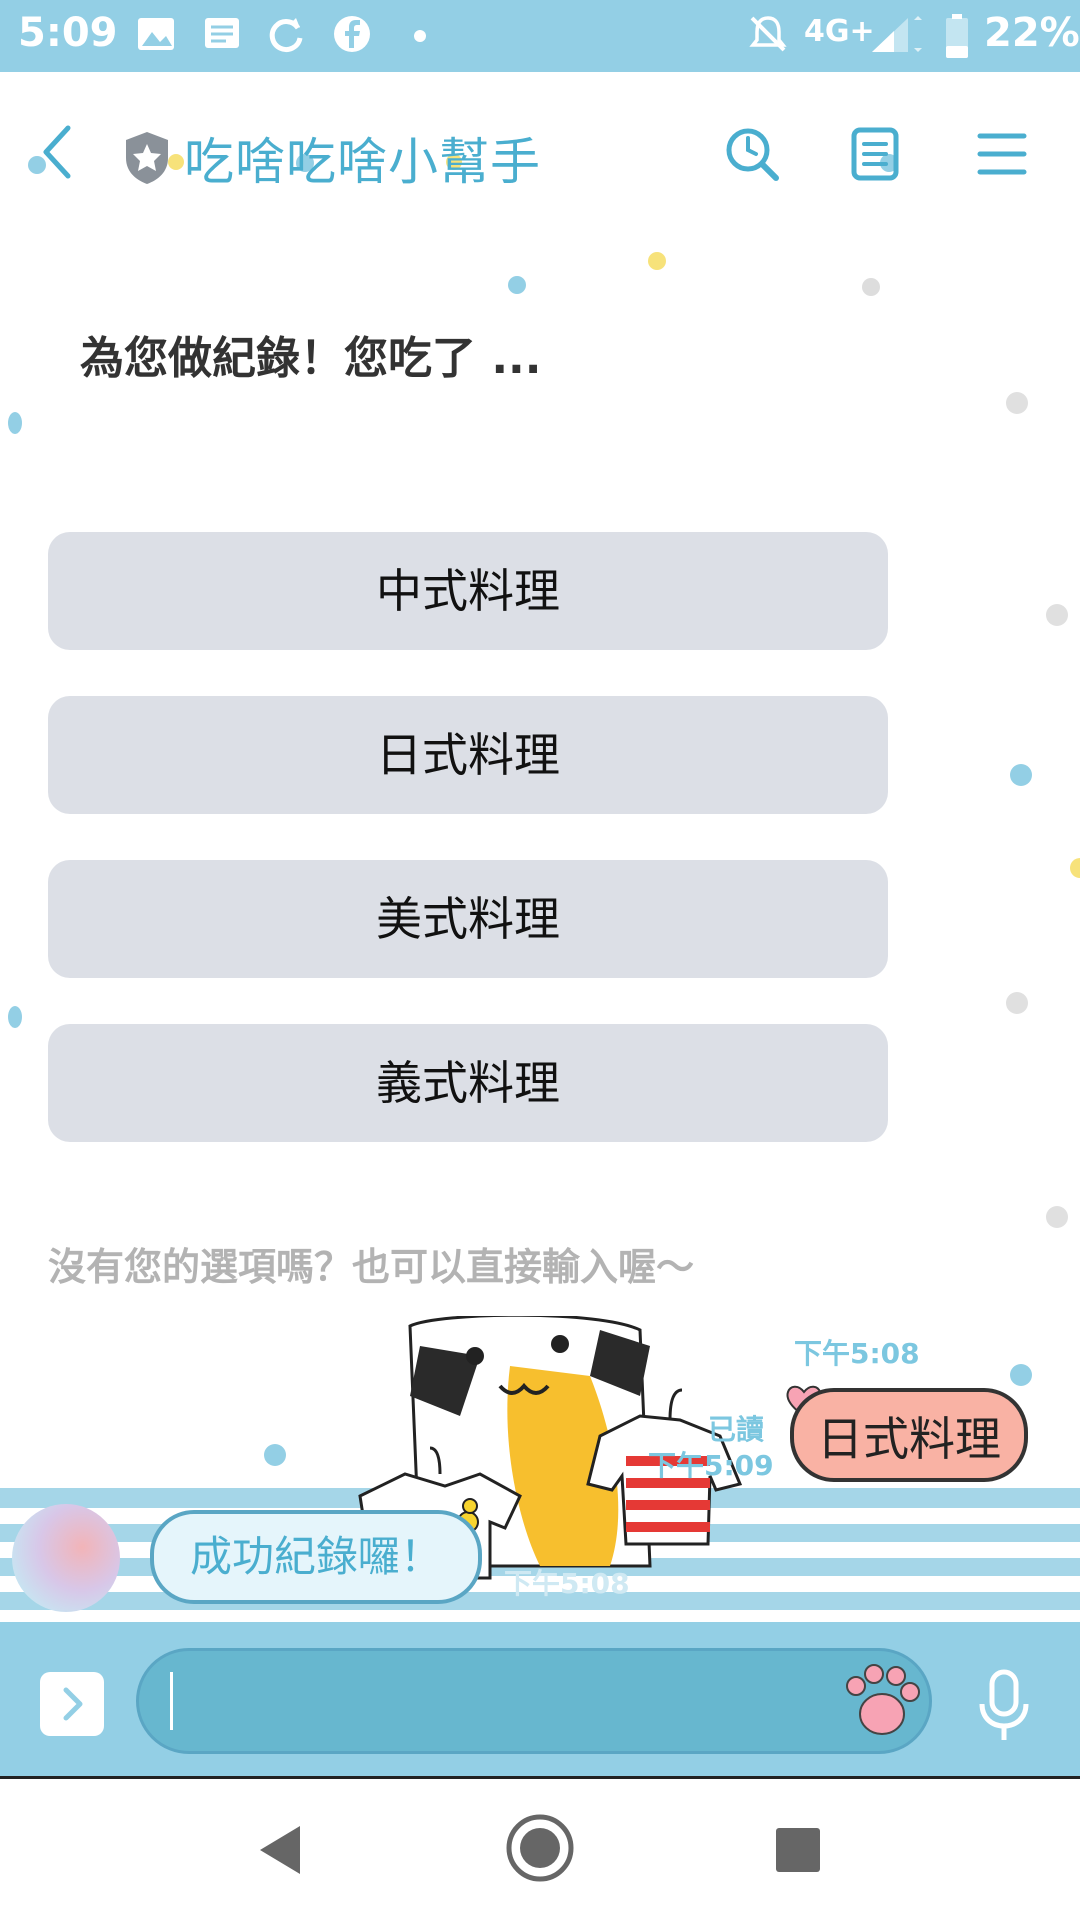 Image resolution: width=1080 pixels, height=1920 pixels. What do you see at coordinates (156, 34) in the screenshot?
I see `gallery-icon` at bounding box center [156, 34].